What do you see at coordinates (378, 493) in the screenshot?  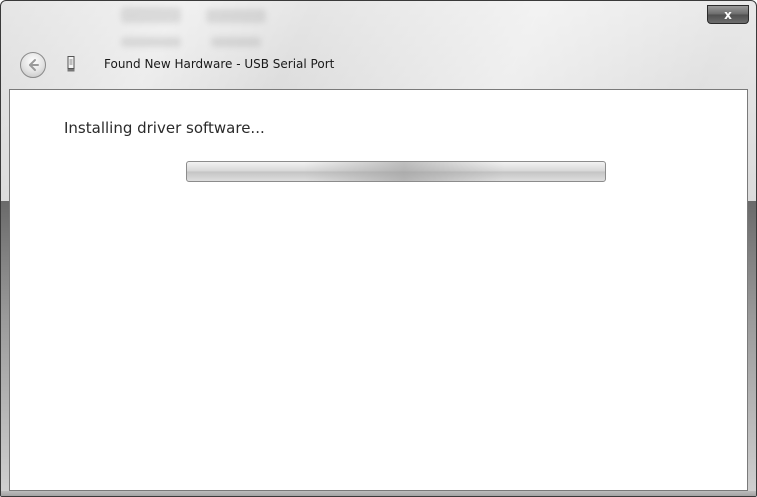 I see `window-frame-bottom` at bounding box center [378, 493].